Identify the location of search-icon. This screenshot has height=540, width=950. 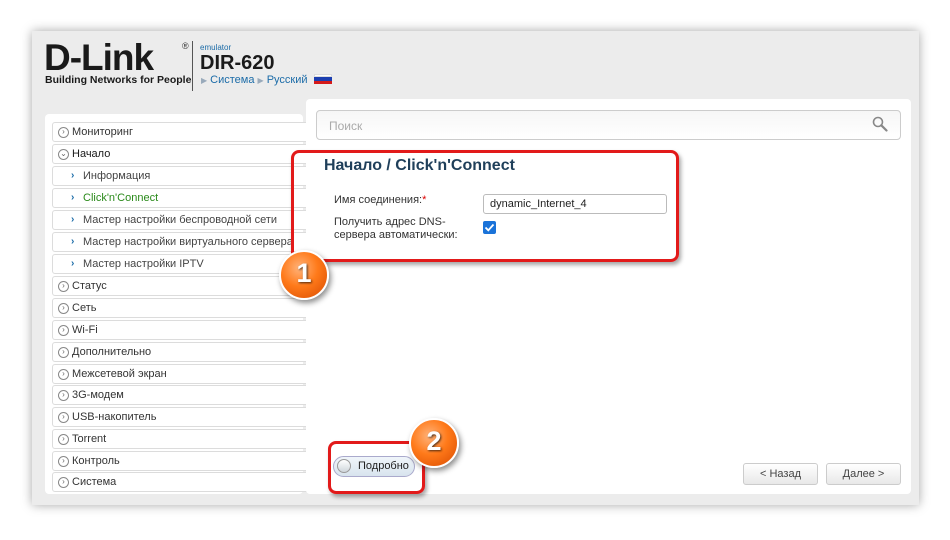
(880, 124).